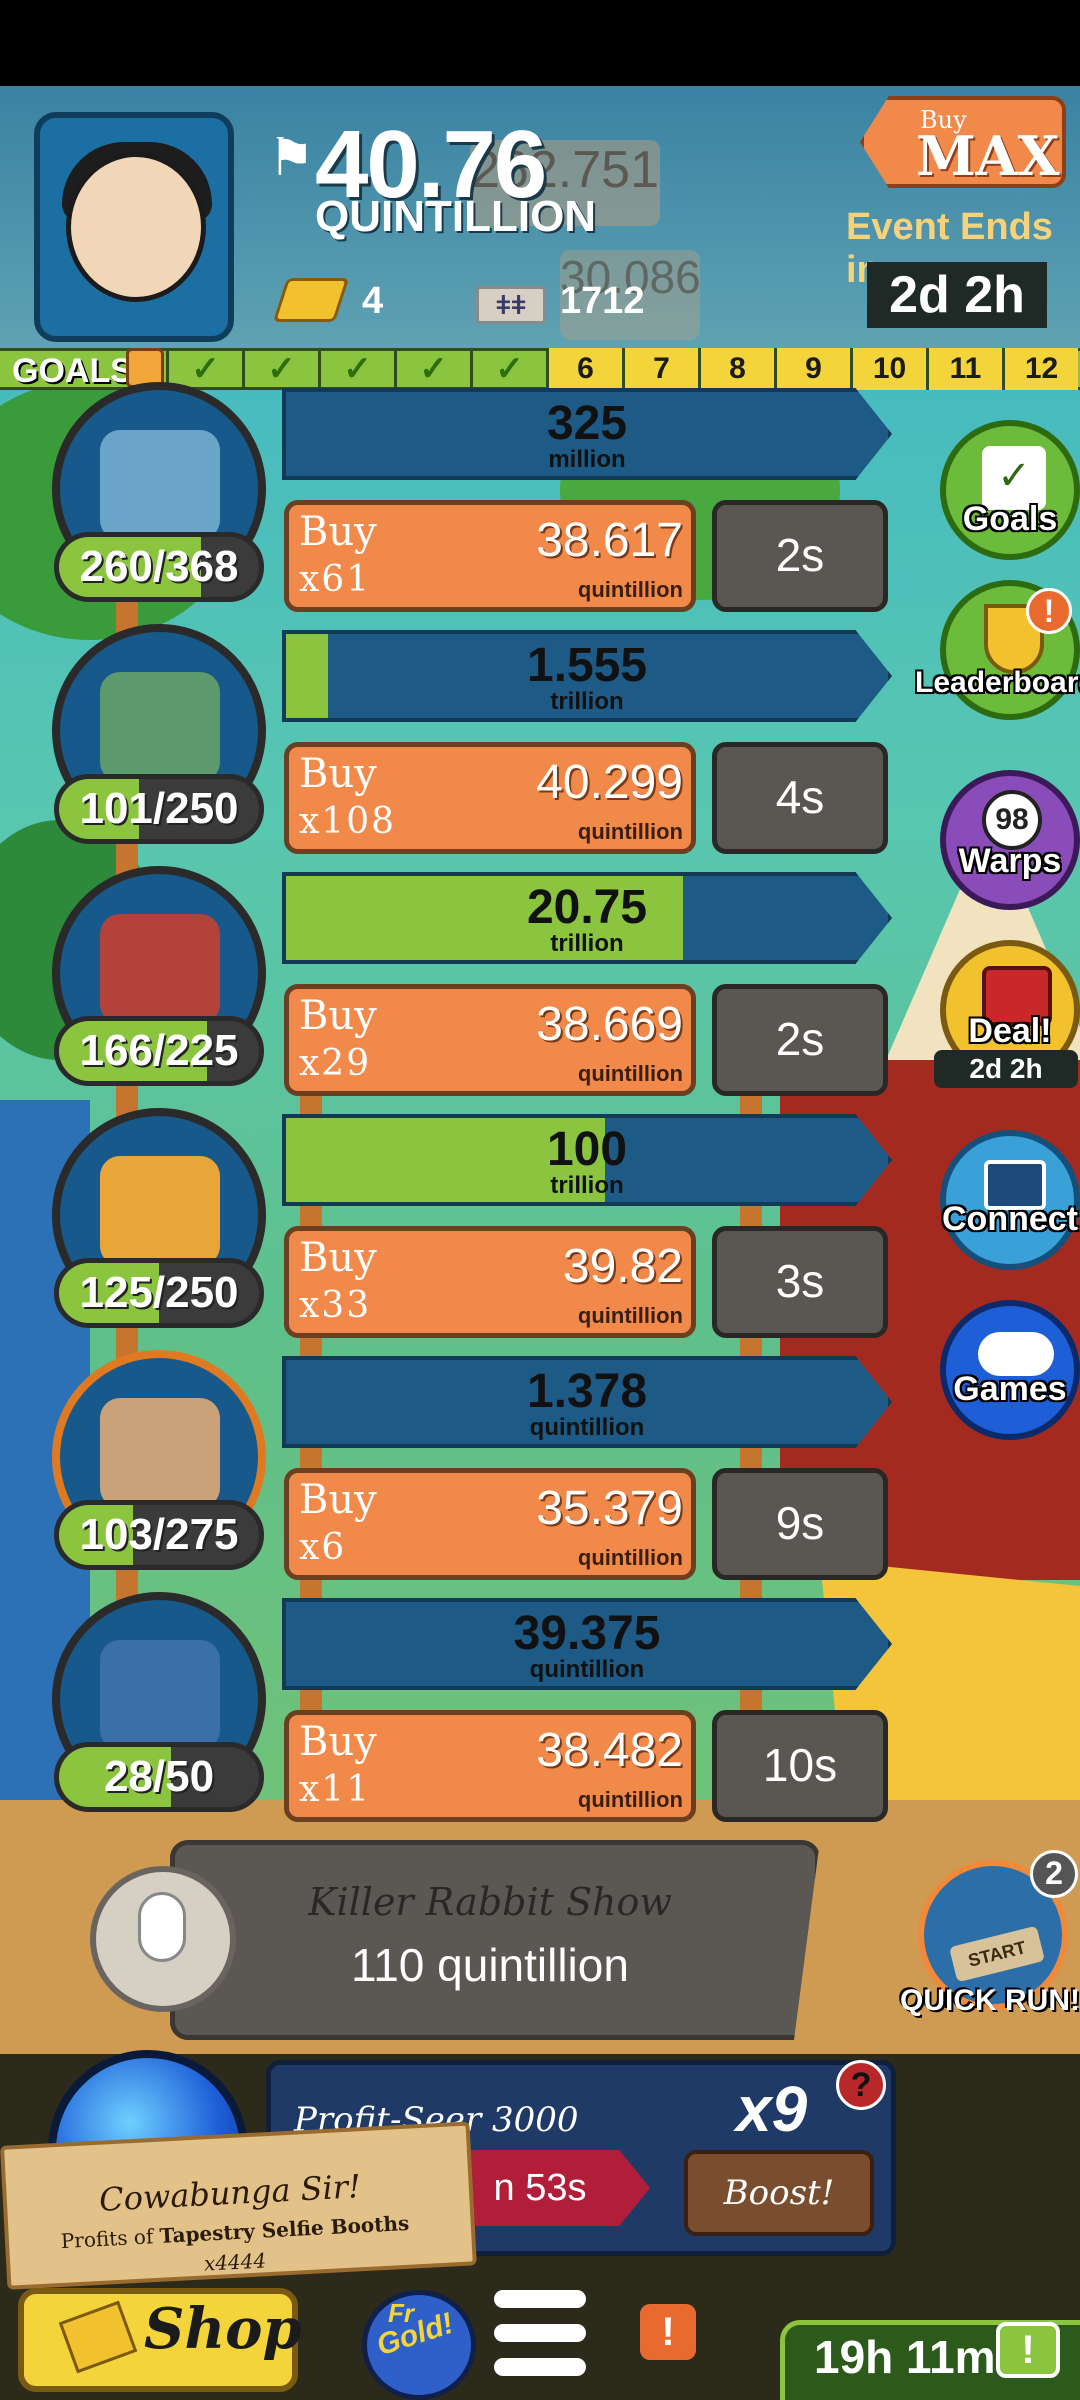  I want to click on alert-icon: !, so click(668, 2332).